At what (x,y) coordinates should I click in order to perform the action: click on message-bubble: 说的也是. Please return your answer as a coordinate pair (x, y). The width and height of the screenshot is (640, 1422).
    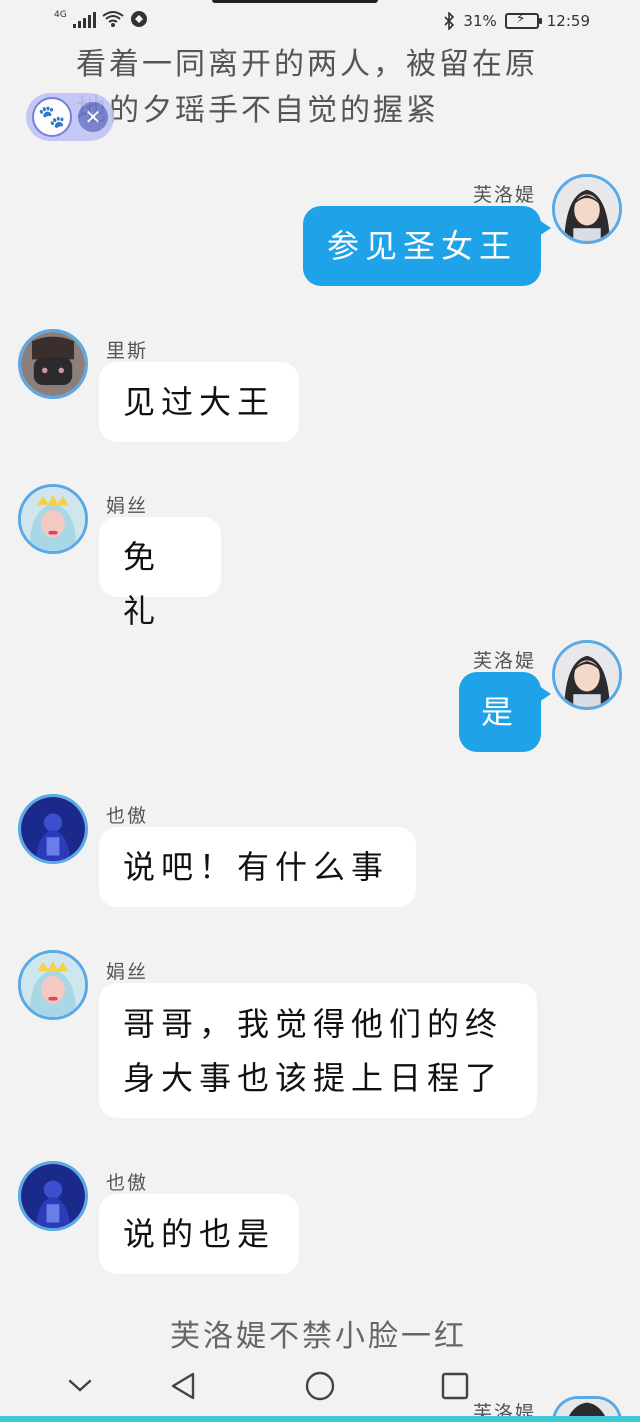
    Looking at the image, I should click on (199, 1234).